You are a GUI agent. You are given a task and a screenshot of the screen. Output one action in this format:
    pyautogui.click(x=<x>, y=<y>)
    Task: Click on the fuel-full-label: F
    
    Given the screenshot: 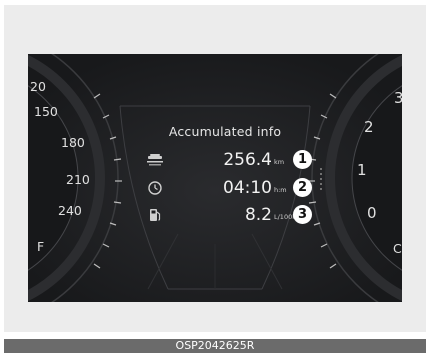 What is the action you would take?
    pyautogui.click(x=41, y=246)
    